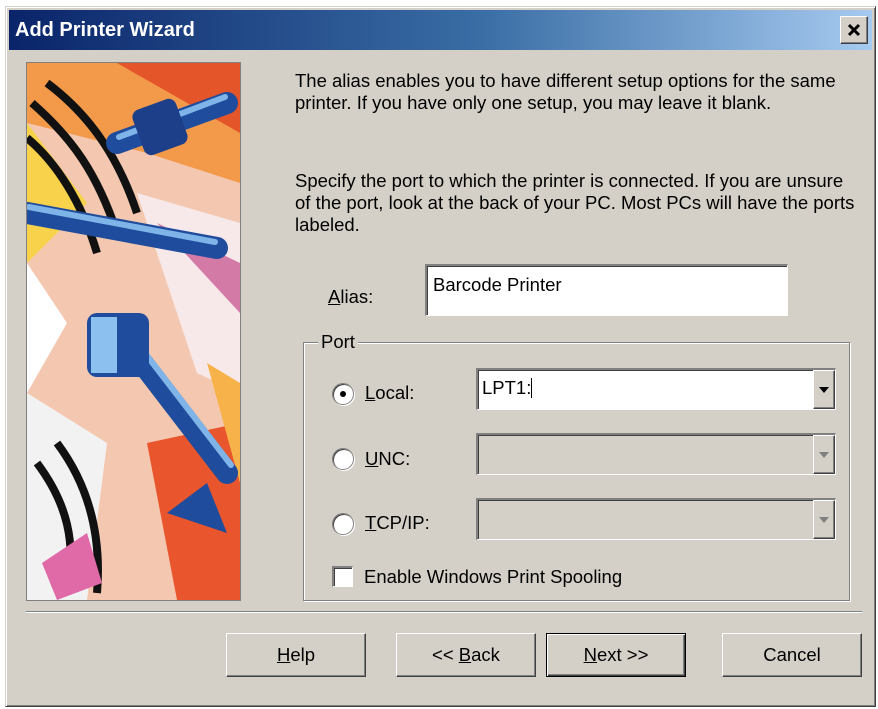  Describe the element at coordinates (440, 30) in the screenshot. I see `title-bar: Add Printer Wizard` at that location.